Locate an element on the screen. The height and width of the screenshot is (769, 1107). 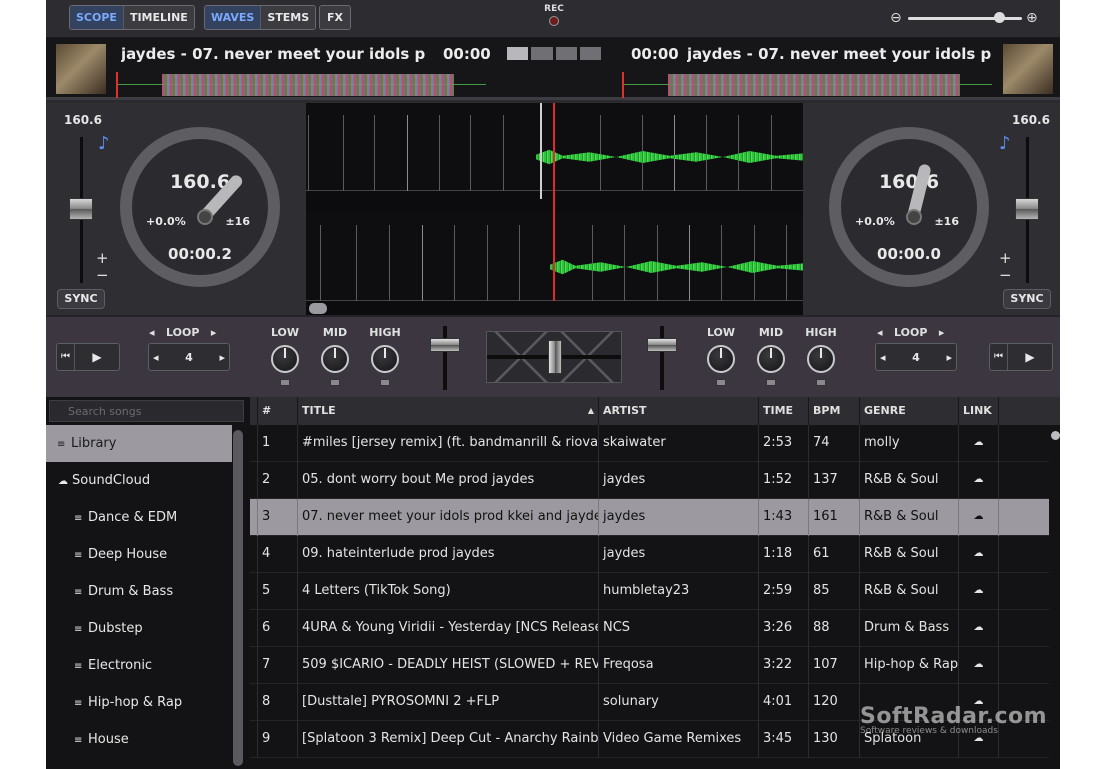
deck-b-loop-prev-icon: ◂ is located at coordinates (880, 332).